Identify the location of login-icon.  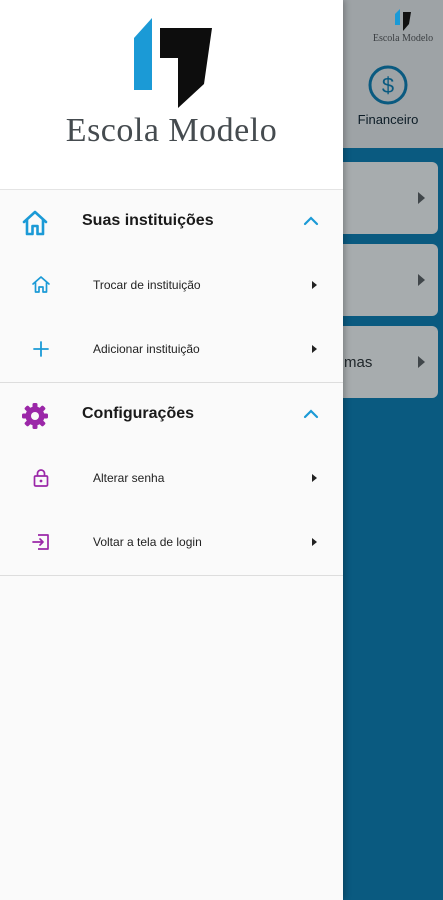
(40, 542).